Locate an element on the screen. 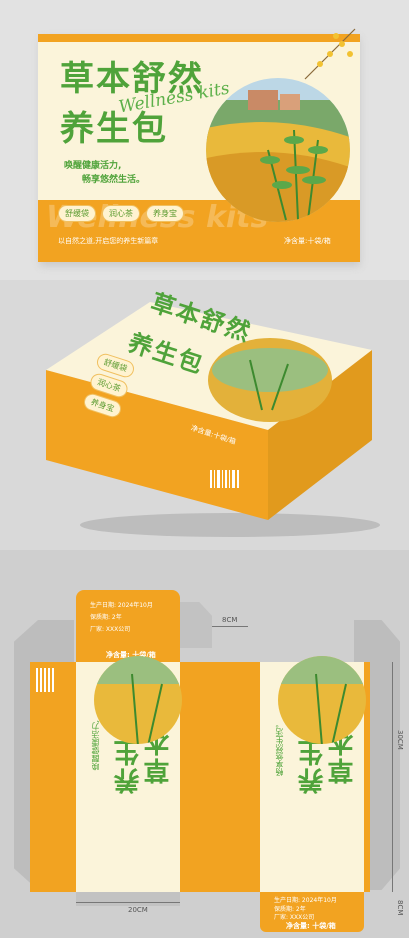 This screenshot has width=409, height=938. top-dust-flap is located at coordinates (196, 625).